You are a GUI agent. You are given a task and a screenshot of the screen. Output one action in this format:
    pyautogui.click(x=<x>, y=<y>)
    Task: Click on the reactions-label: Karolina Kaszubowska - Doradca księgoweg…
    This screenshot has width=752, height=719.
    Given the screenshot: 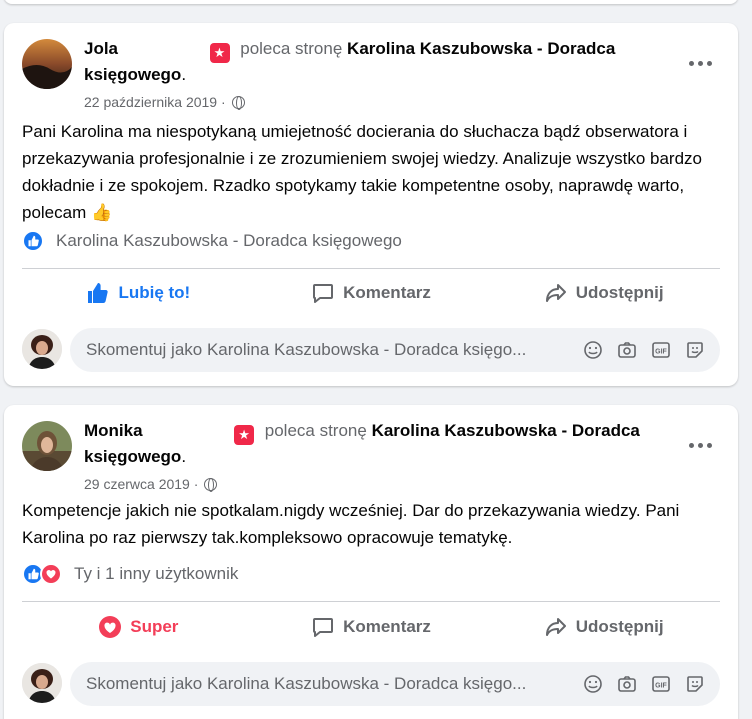 What is the action you would take?
    pyautogui.click(x=229, y=240)
    